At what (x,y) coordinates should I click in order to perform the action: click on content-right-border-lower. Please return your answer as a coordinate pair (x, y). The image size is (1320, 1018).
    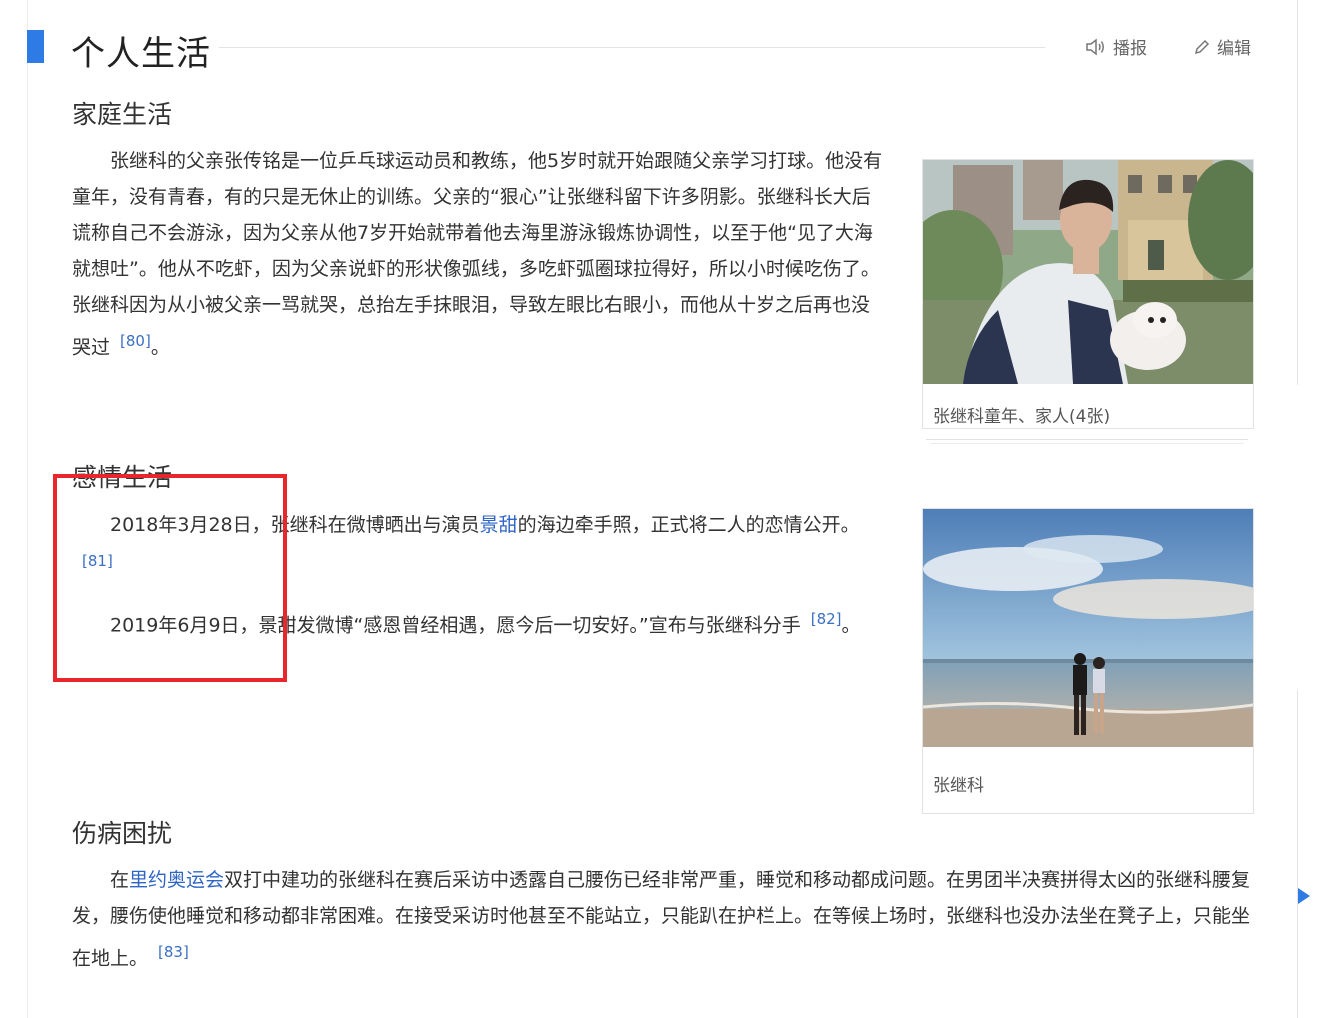
    Looking at the image, I should click on (1297, 854).